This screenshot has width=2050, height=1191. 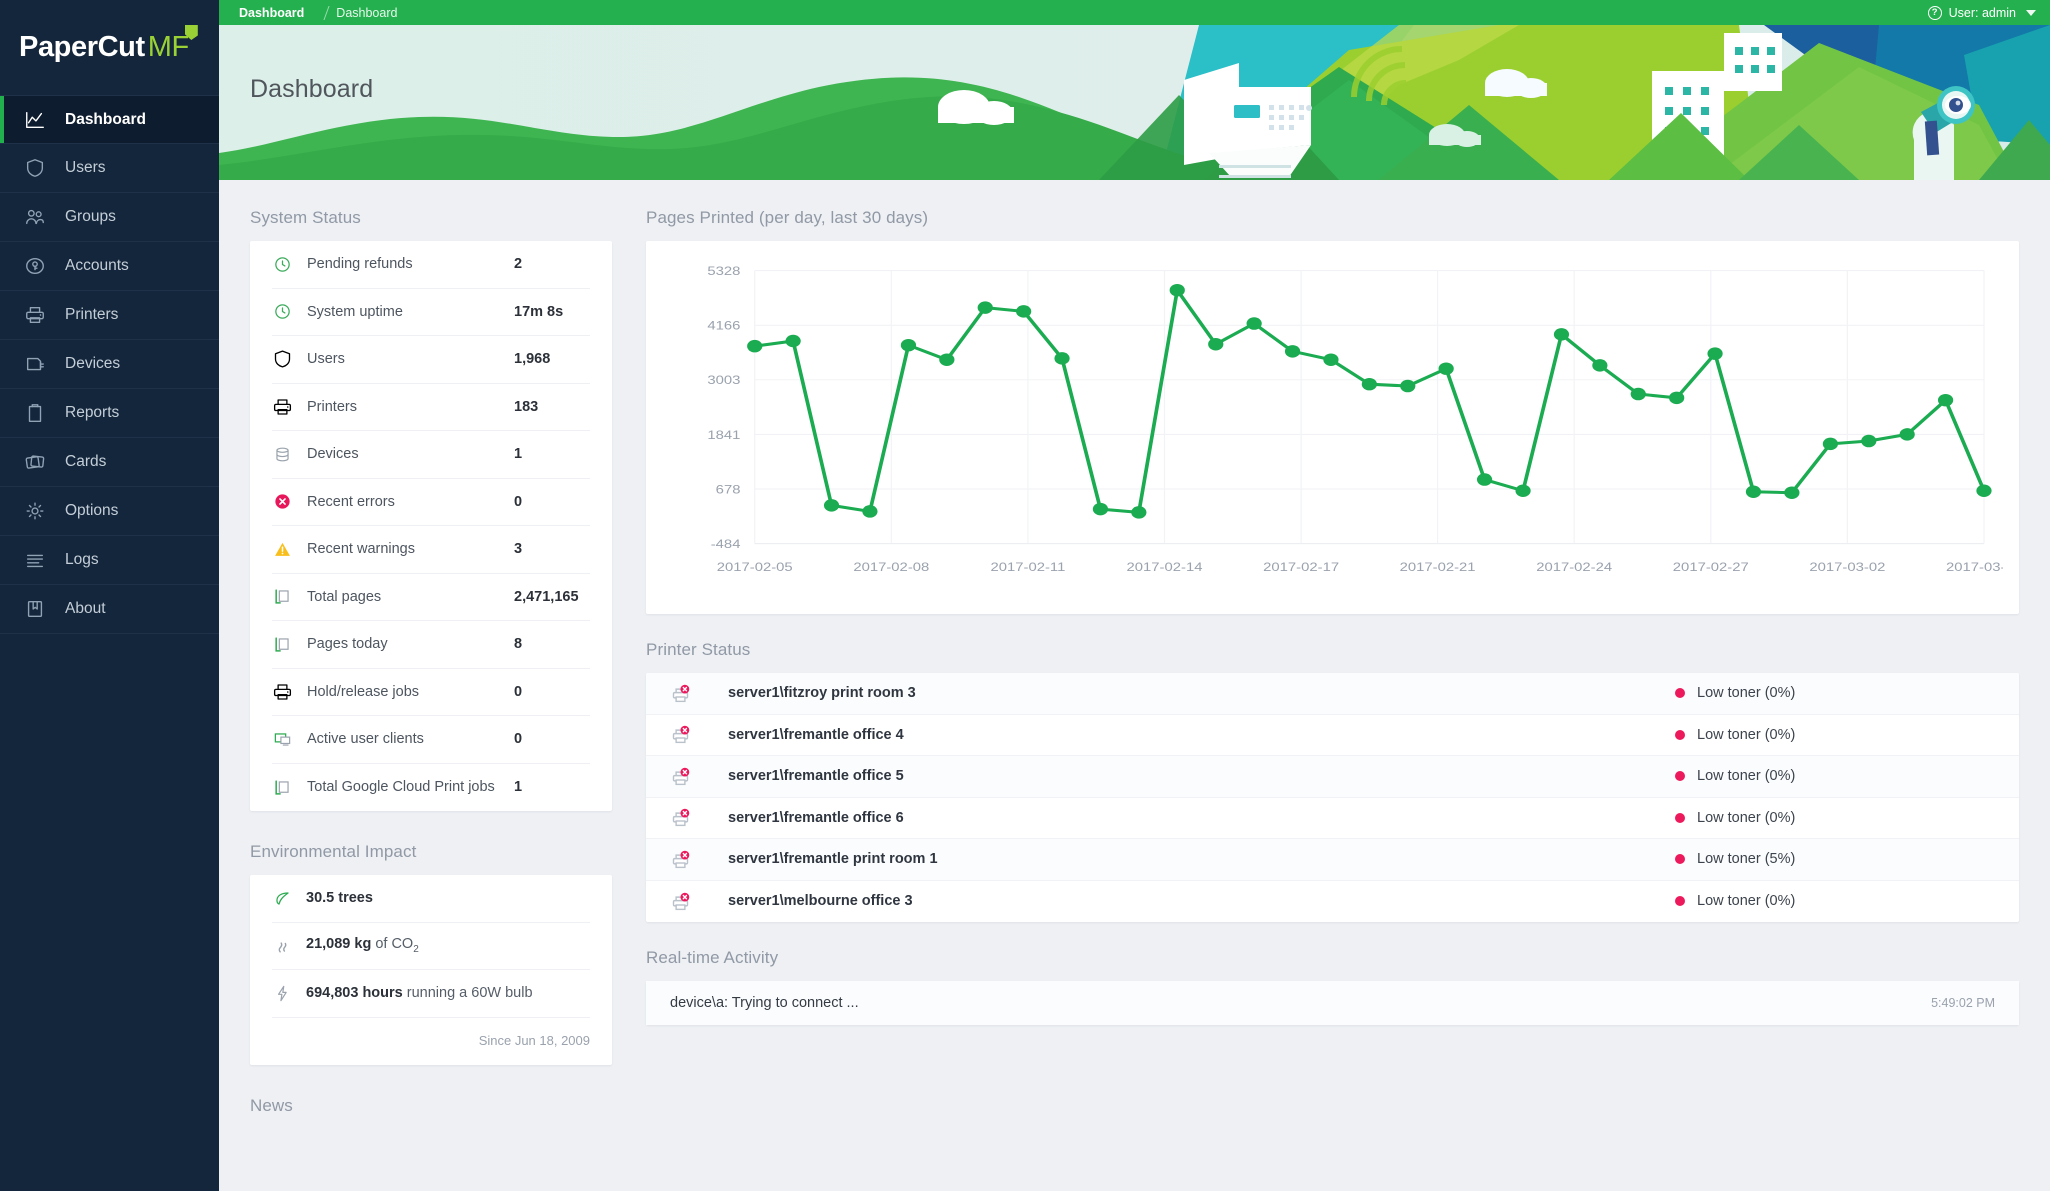 I want to click on status-row: Users 1,968, so click(x=431, y=360).